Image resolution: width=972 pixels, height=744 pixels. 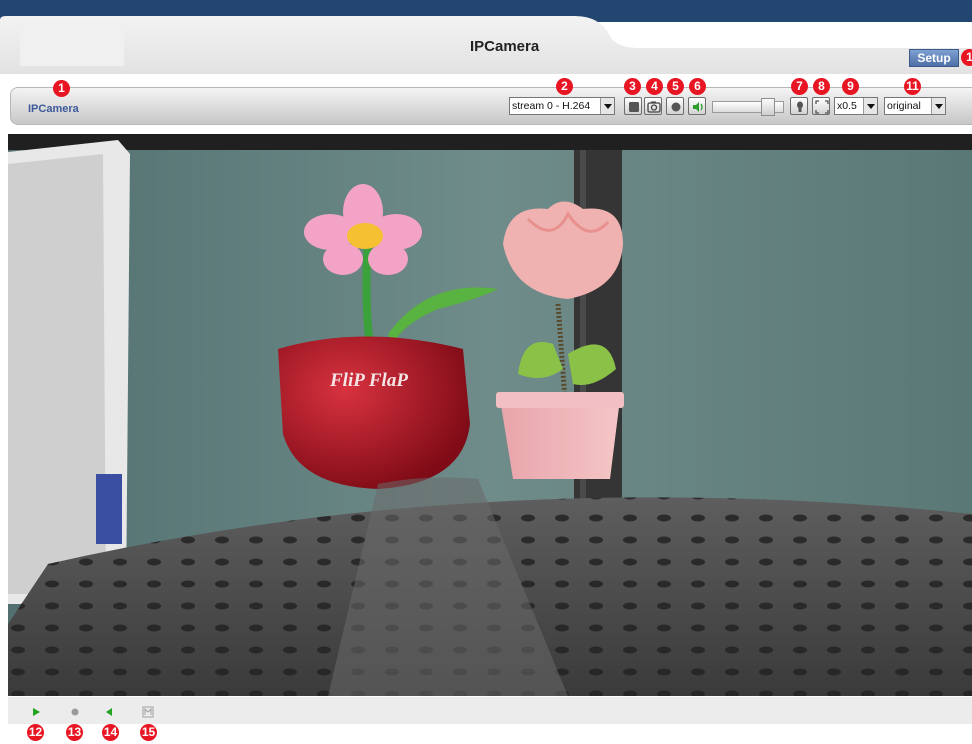 I want to click on callout-7: 7, so click(x=799, y=86).